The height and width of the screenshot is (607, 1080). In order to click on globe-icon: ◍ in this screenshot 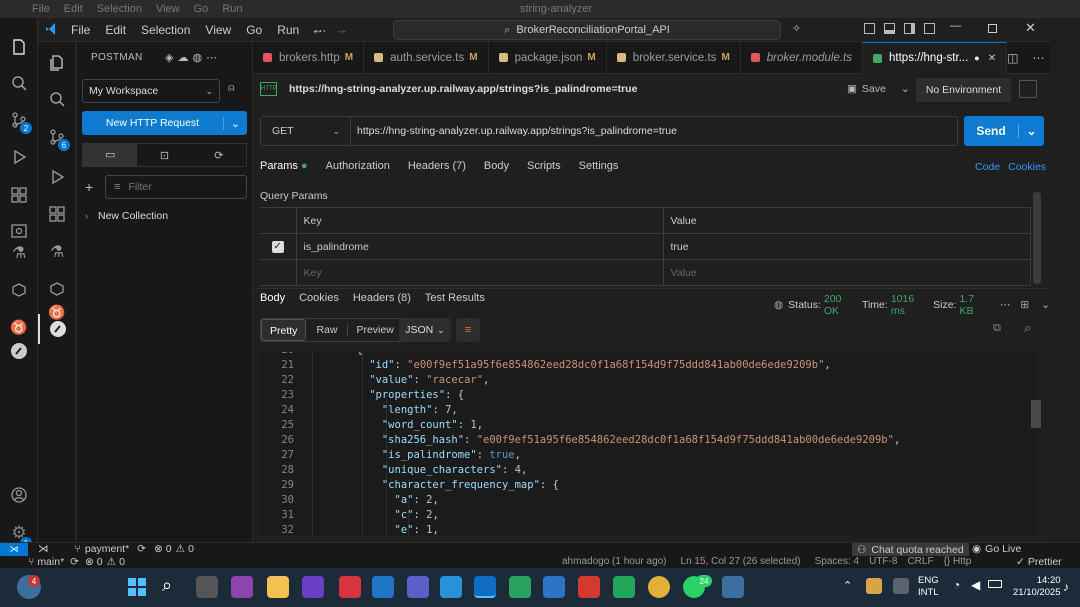, I will do `click(199, 58)`.